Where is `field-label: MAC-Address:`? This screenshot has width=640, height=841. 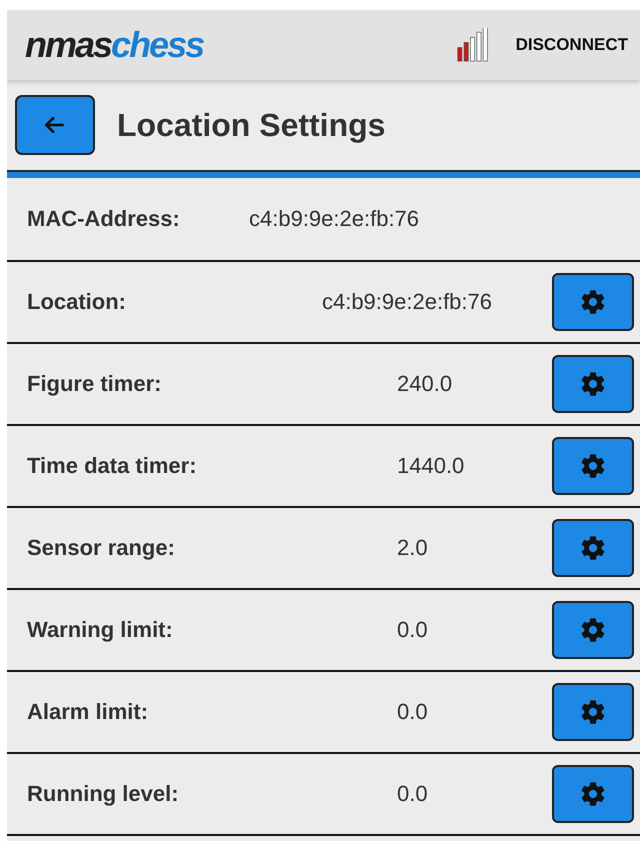 field-label: MAC-Address: is located at coordinates (104, 219).